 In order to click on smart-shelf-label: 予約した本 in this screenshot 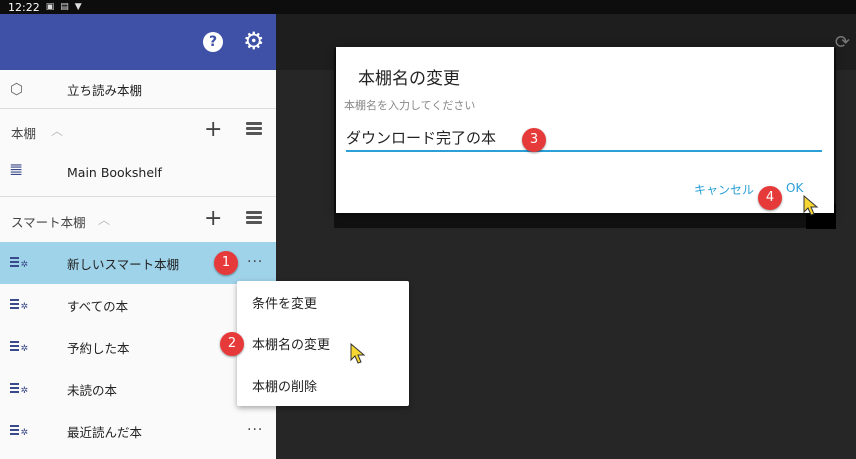, I will do `click(98, 348)`.